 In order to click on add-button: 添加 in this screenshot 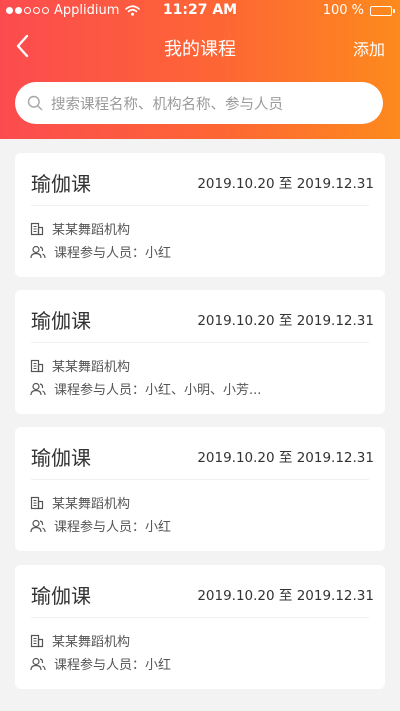, I will do `click(369, 48)`.